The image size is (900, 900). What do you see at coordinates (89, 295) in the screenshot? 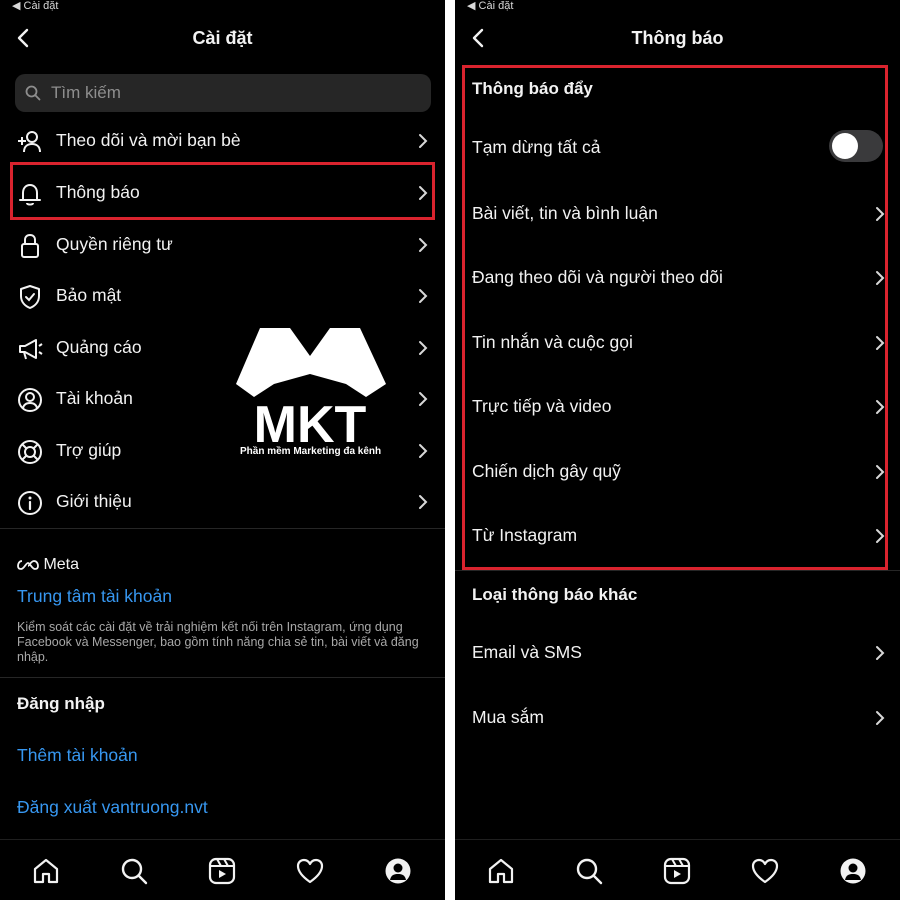
I see `menu-item-label: Bảo mật` at bounding box center [89, 295].